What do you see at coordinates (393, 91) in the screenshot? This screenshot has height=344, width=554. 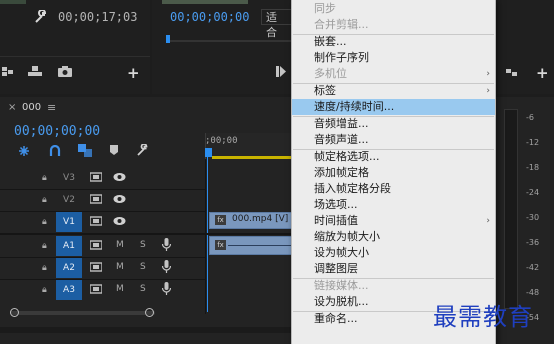 I see `menu-item: 标签 ›` at bounding box center [393, 91].